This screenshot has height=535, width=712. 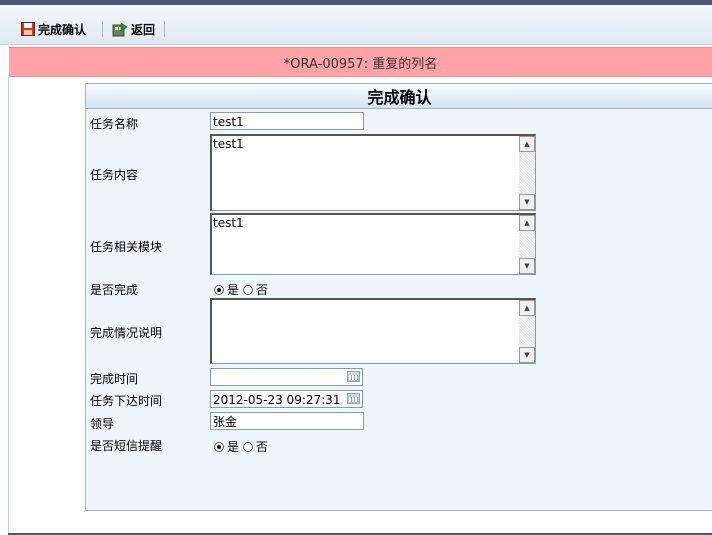 I want to click on completion-note-label: 完成情况说明, so click(x=126, y=333).